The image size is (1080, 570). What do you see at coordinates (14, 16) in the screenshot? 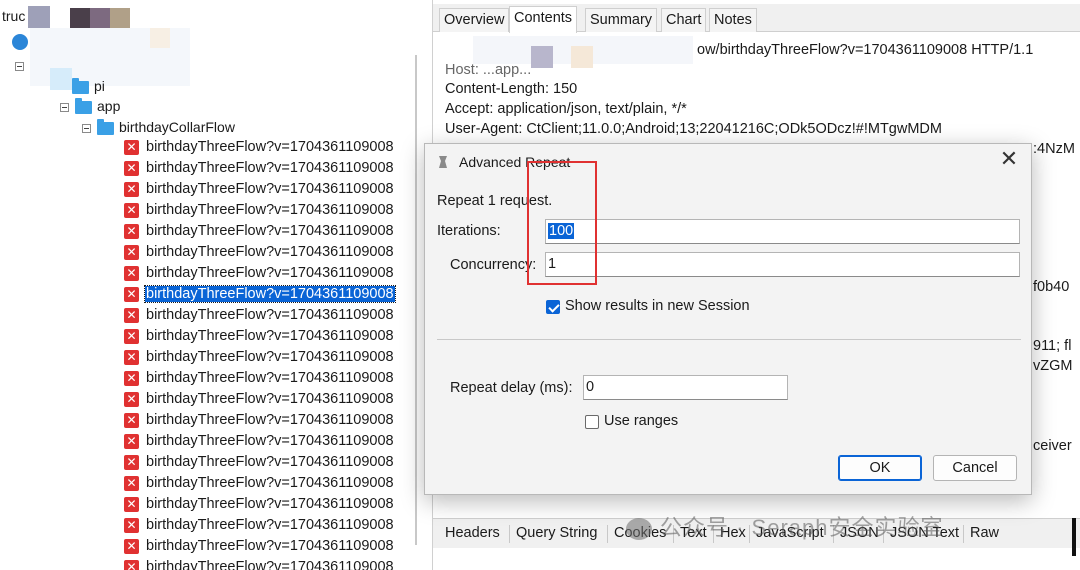
I see `tree-top-fragment: truc` at bounding box center [14, 16].